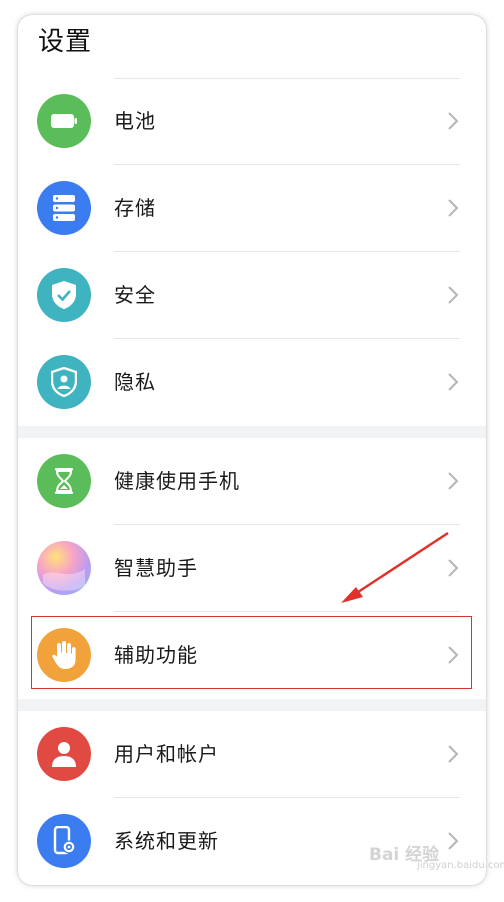 The image size is (504, 902). Describe the element at coordinates (252, 382) in the screenshot. I see `settings-item-privacy: 隐私` at that location.